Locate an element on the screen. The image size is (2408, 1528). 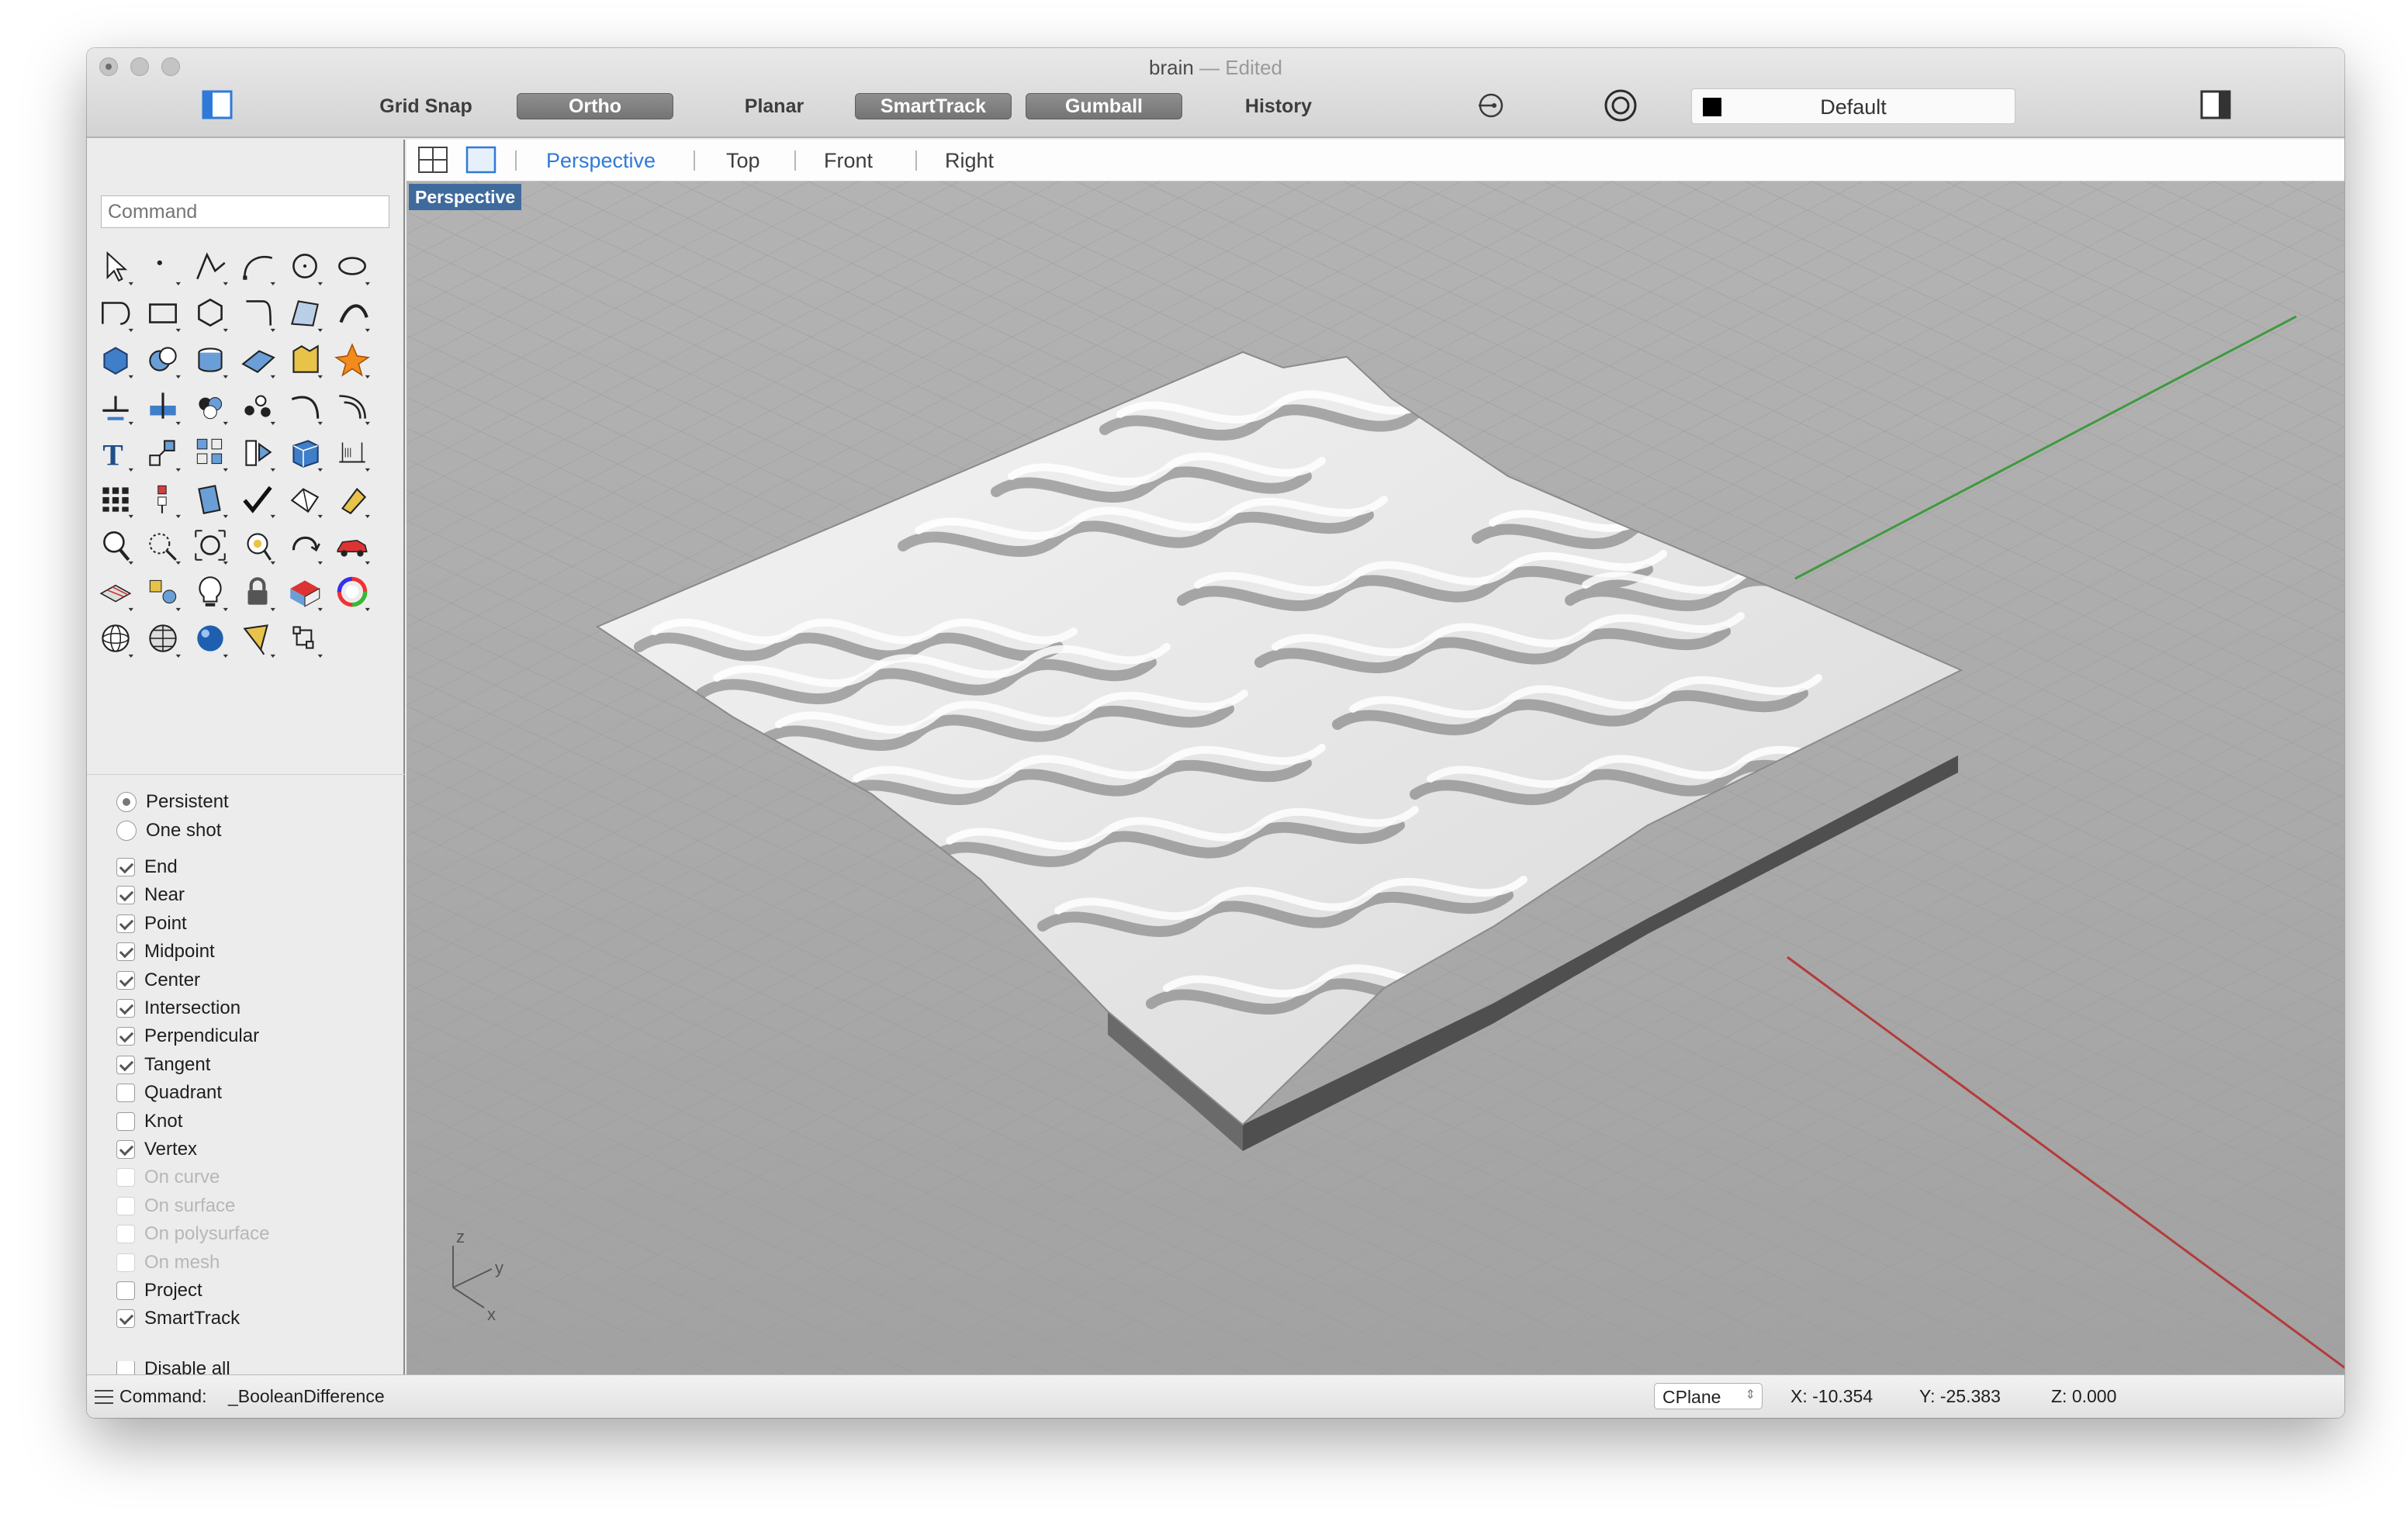
grid-array-icon is located at coordinates (115, 498).